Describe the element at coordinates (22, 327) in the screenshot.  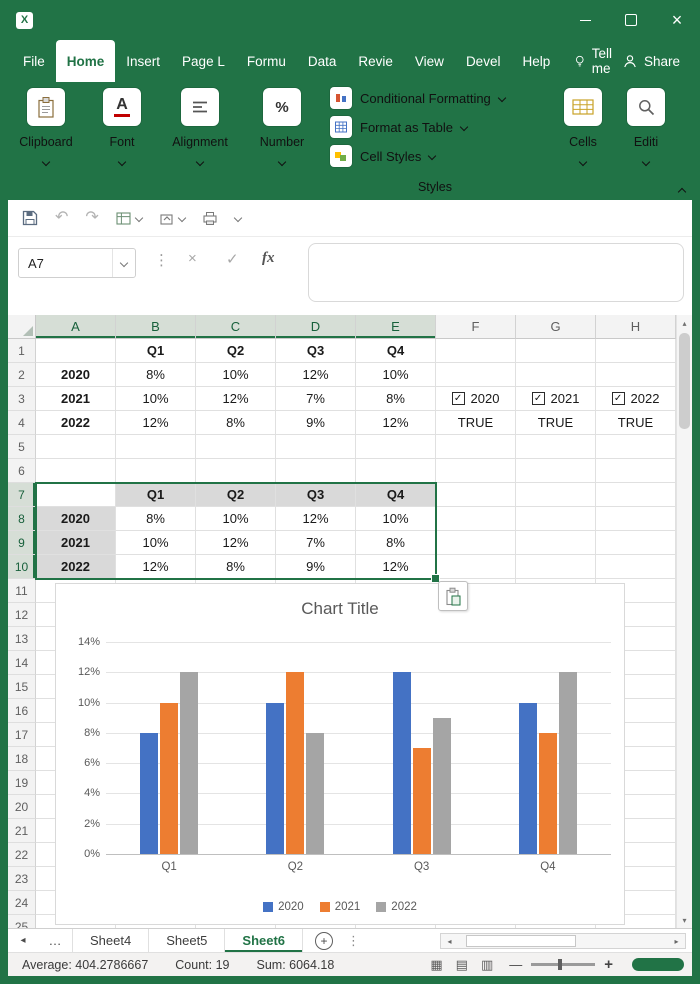
I see `select-all-corner` at that location.